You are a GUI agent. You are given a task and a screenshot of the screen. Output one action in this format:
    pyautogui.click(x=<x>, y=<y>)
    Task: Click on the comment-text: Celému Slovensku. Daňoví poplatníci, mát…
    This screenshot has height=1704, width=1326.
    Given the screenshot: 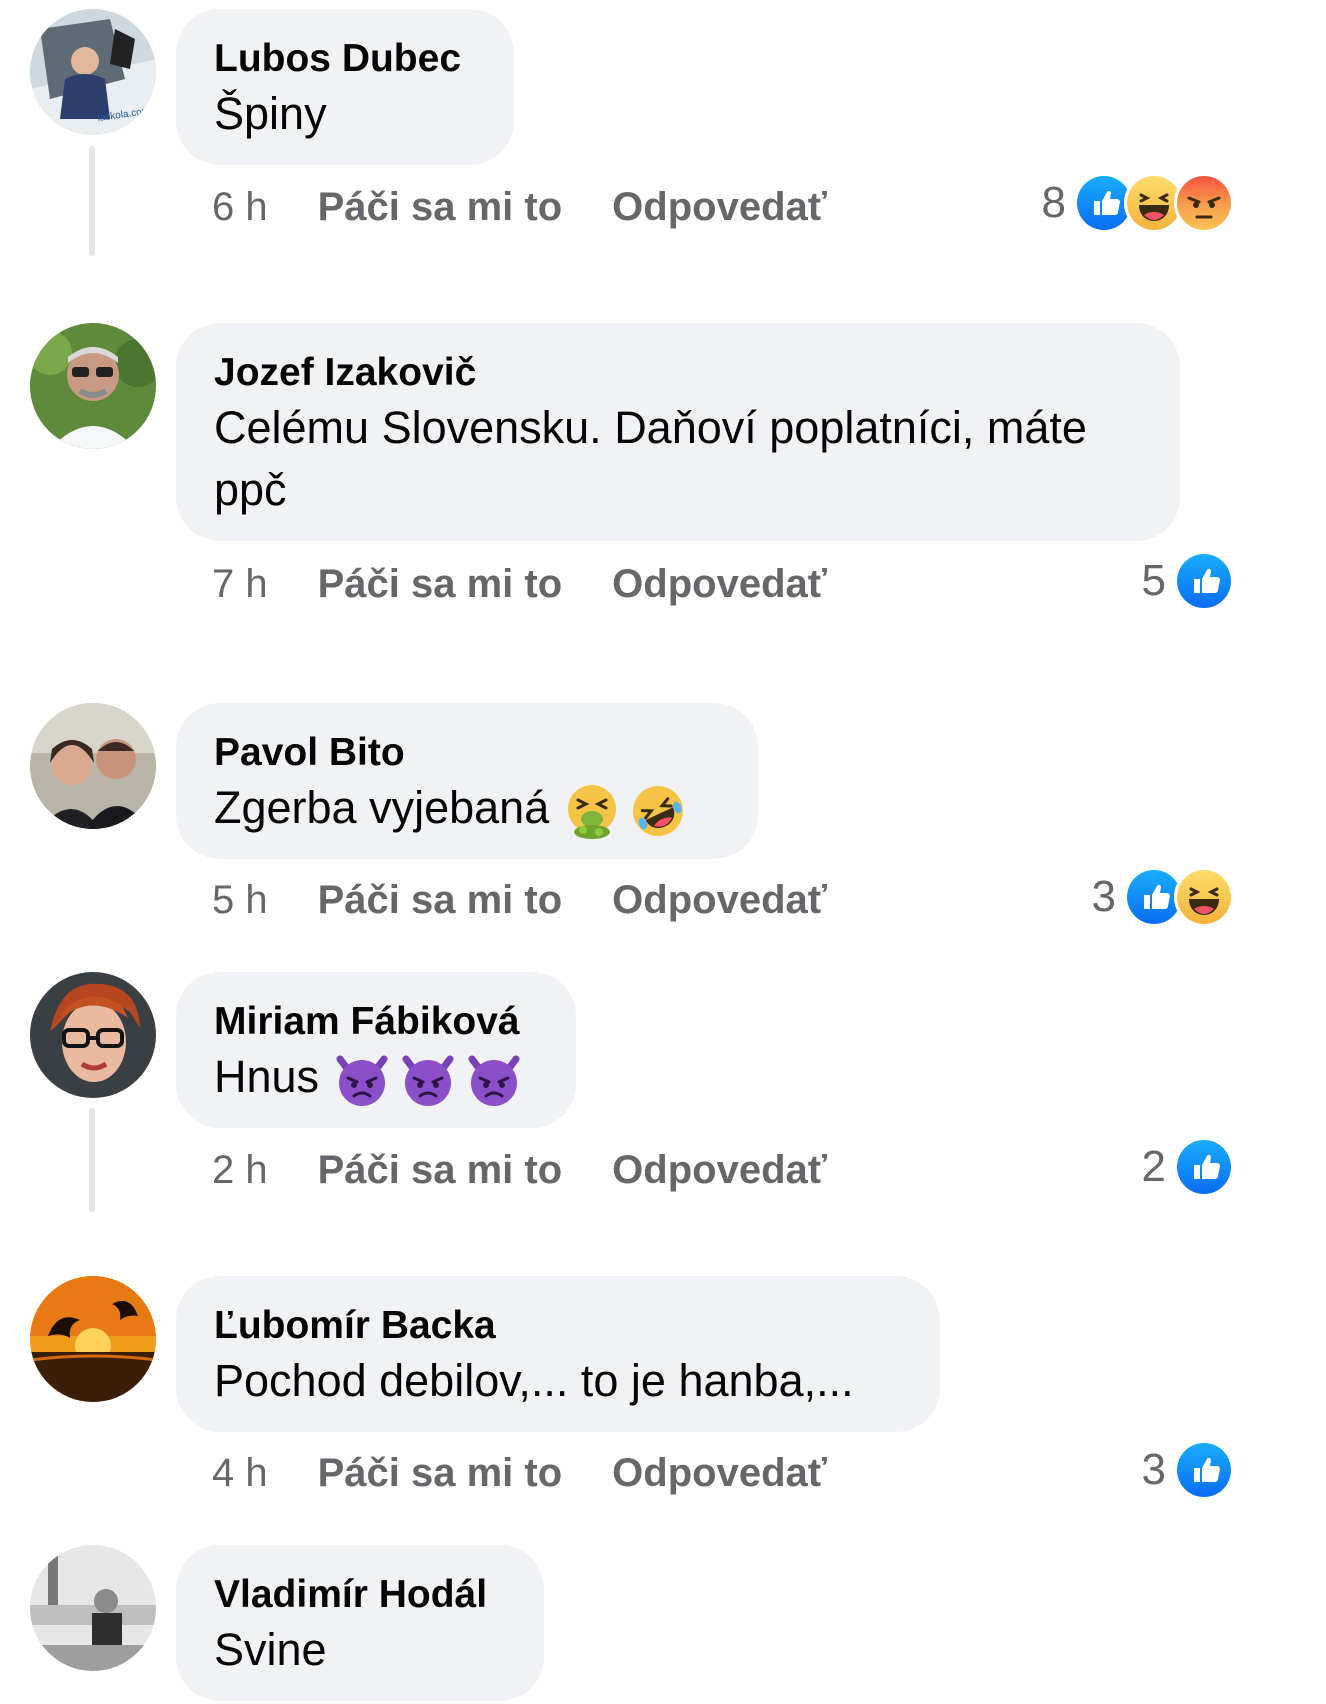 What is the action you would take?
    pyautogui.click(x=678, y=459)
    